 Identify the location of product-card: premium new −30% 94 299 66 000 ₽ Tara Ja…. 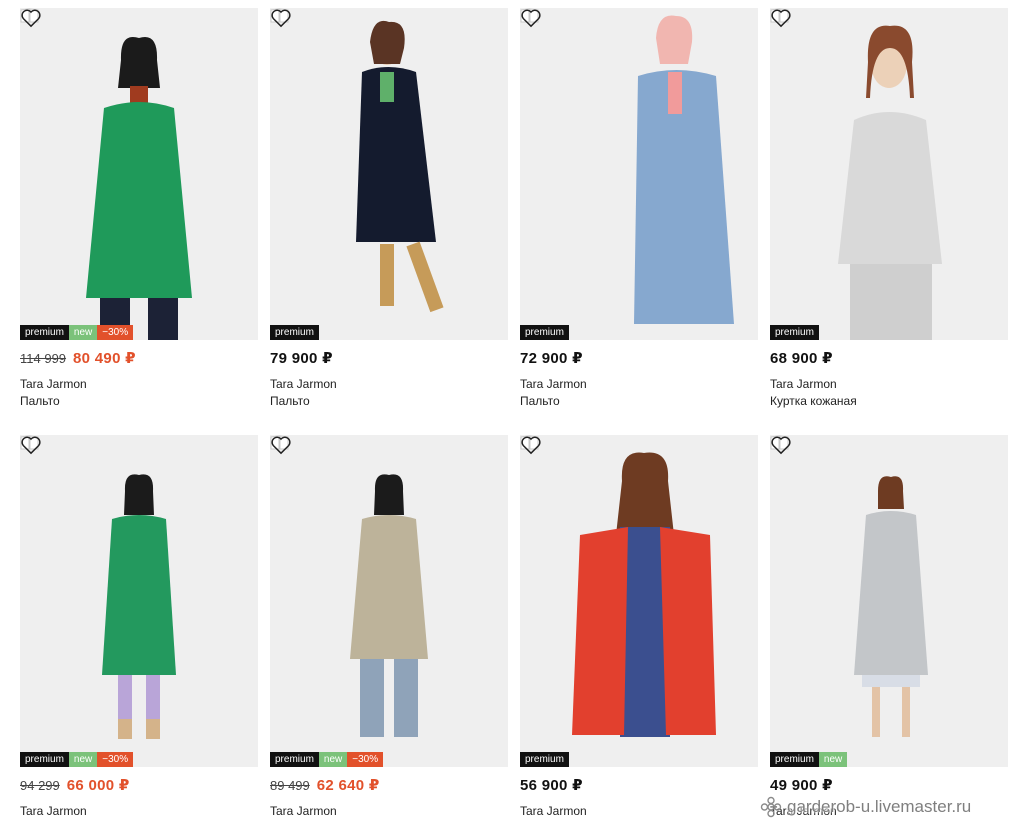
(139, 629).